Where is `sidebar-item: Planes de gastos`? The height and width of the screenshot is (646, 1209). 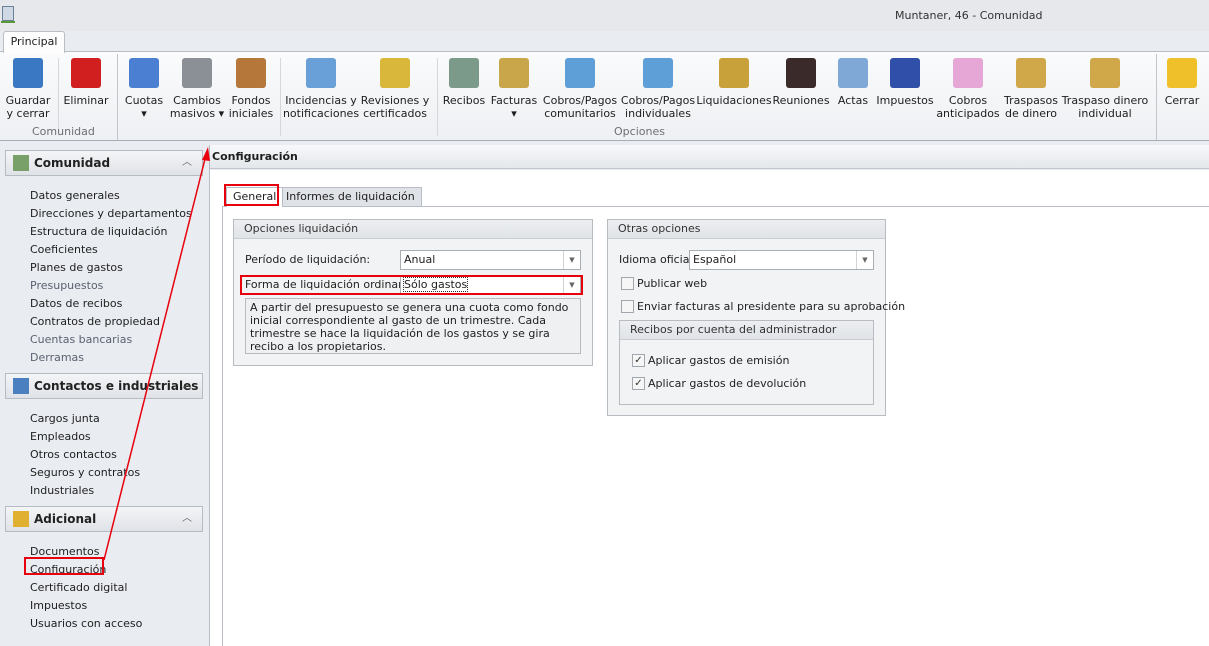
sidebar-item: Planes de gastos is located at coordinates (76, 268).